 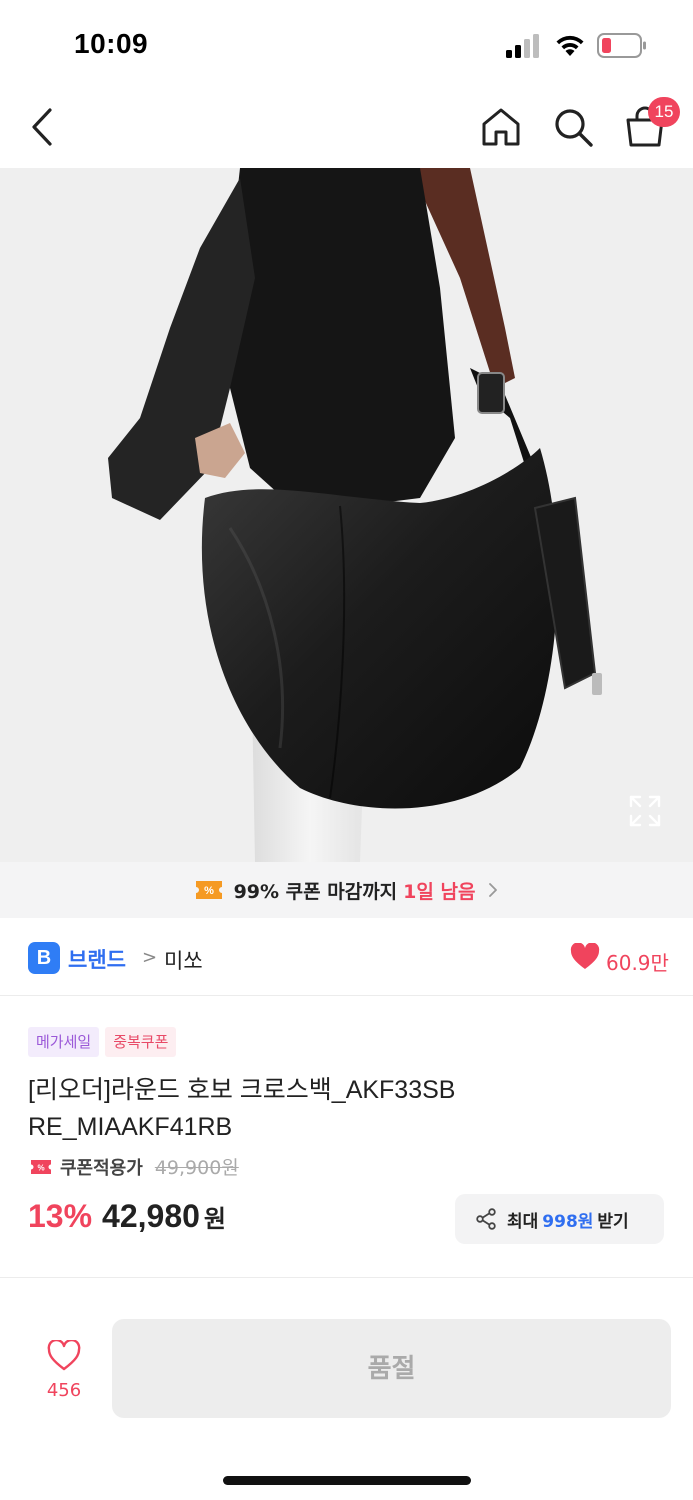 What do you see at coordinates (64, 1042) in the screenshot?
I see `tag-mega-sale: 메가세일` at bounding box center [64, 1042].